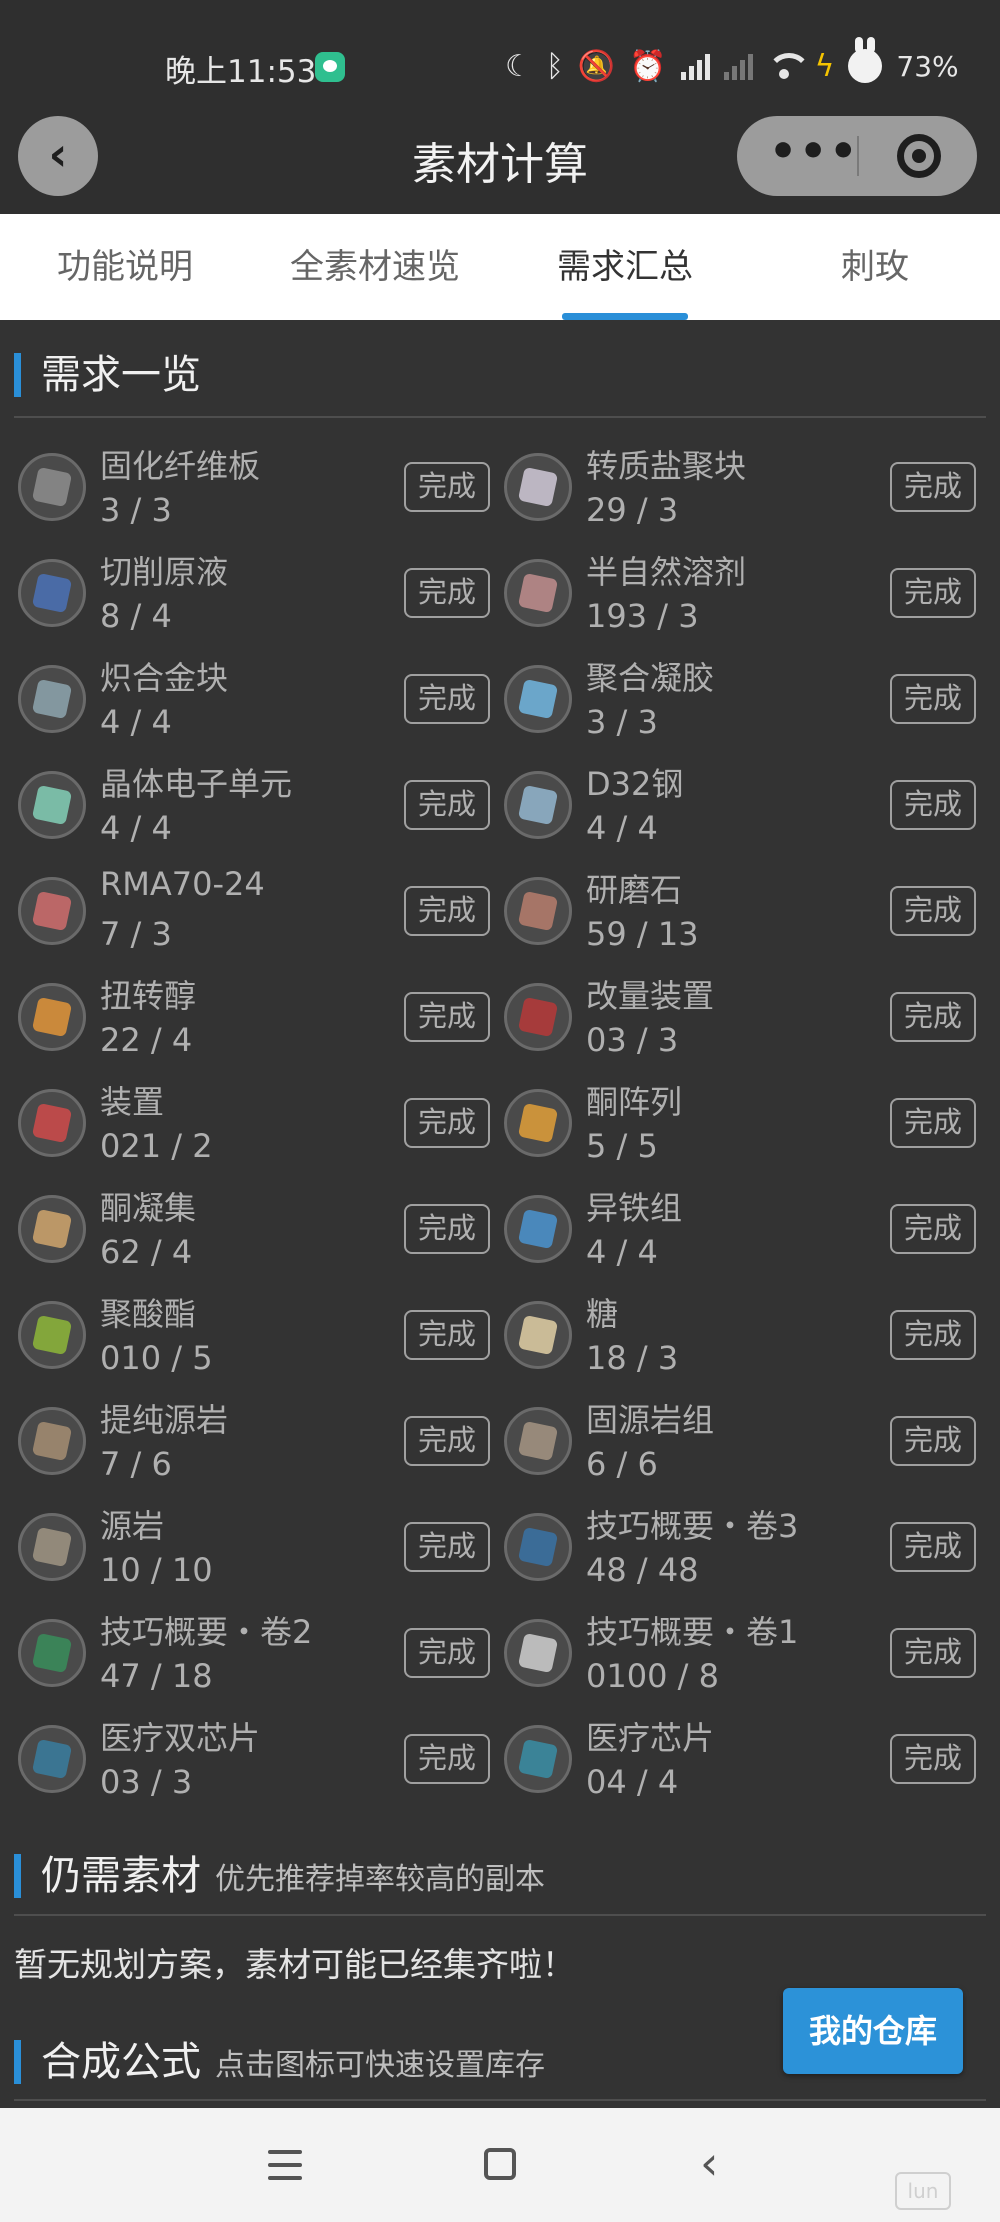 Image resolution: width=1000 pixels, height=2222 pixels. What do you see at coordinates (858, 156) in the screenshot?
I see `capsule-divider` at bounding box center [858, 156].